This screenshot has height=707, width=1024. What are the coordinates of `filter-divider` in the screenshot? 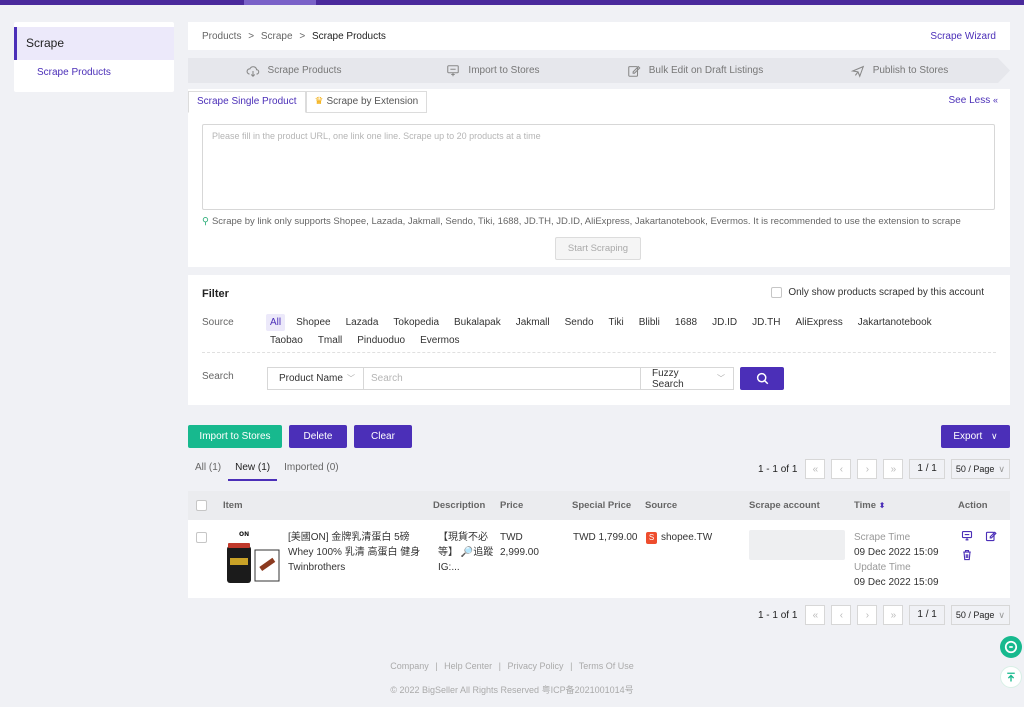 It's located at (599, 352).